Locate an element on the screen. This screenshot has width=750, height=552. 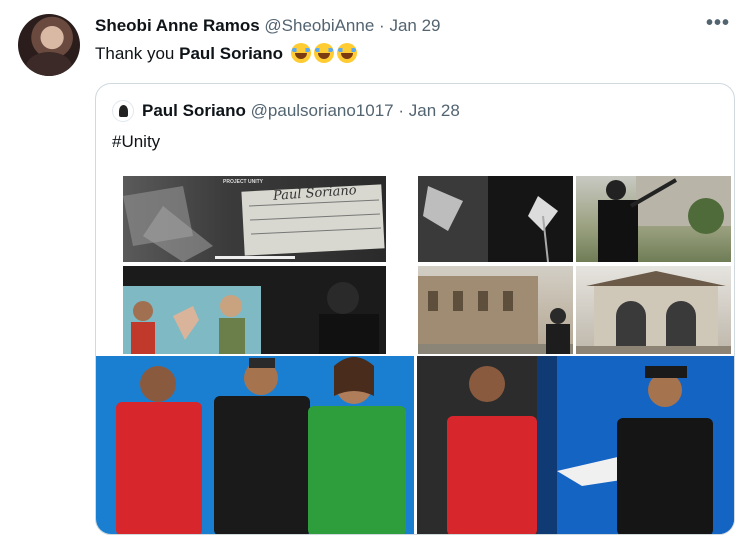
more-options-icon: ••• is located at coordinates (718, 23).